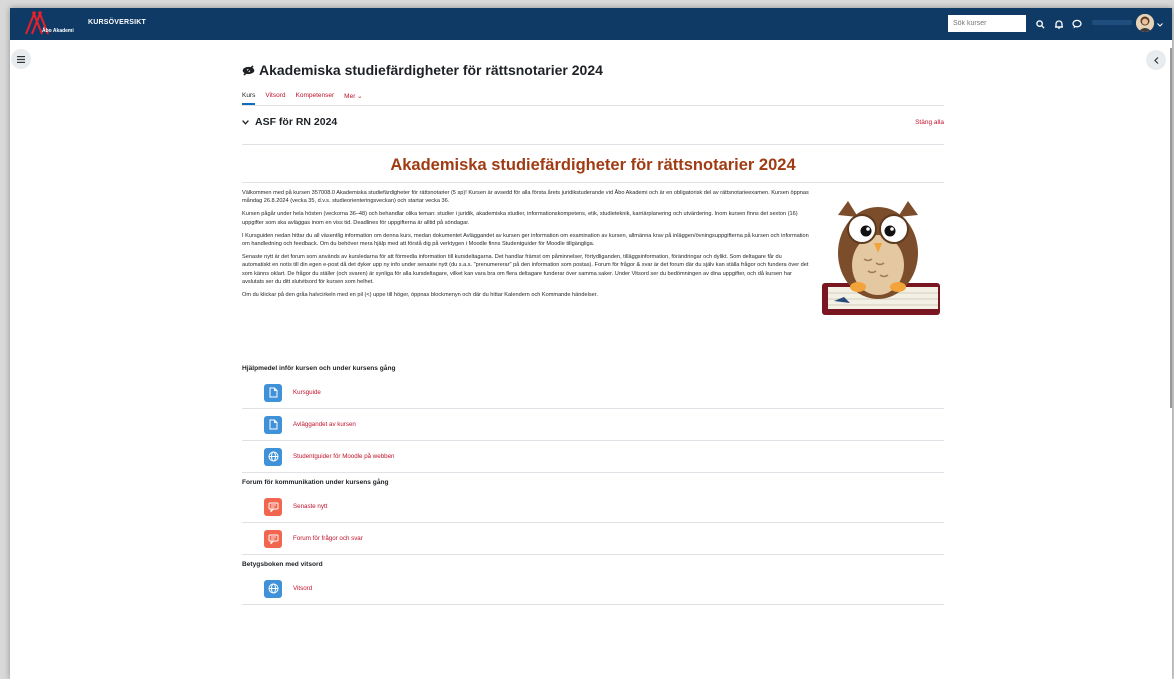 The width and height of the screenshot is (1174, 679). I want to click on activity-studentguider: Studentguider för Moodle på webben, so click(593, 457).